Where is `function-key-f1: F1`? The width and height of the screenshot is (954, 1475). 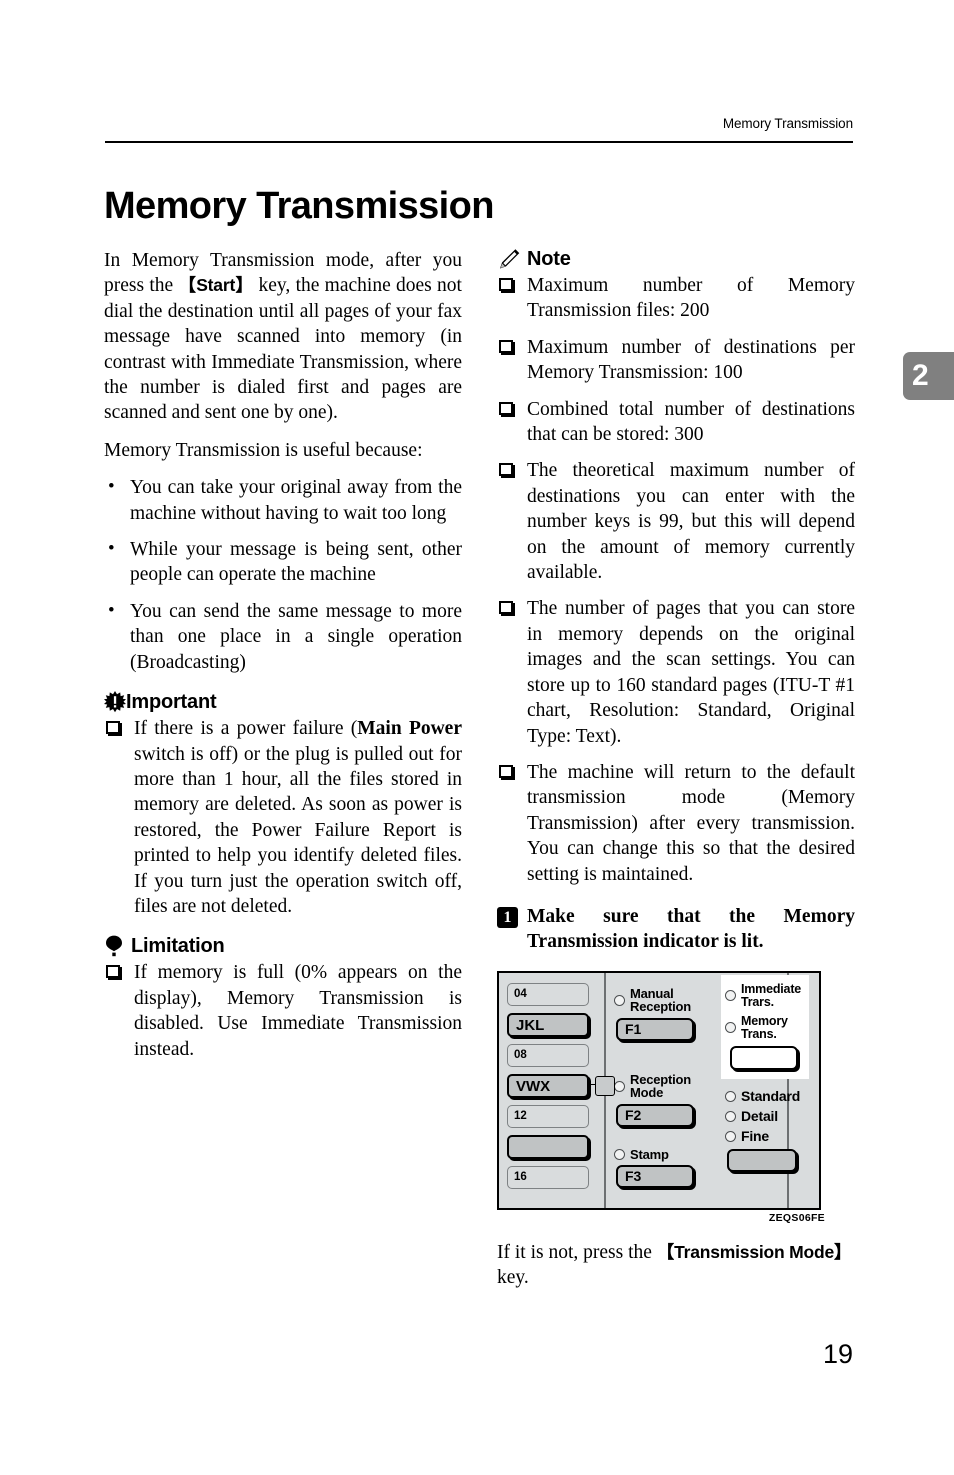
function-key-f1: F1 is located at coordinates (655, 1029).